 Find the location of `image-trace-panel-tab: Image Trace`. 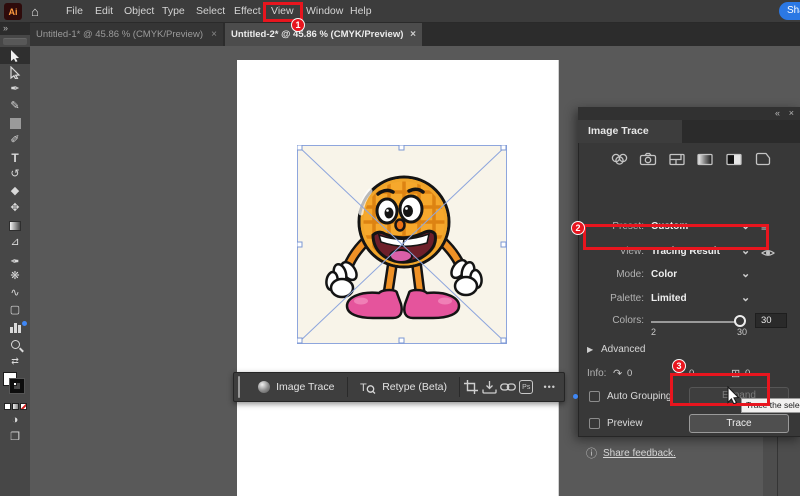

image-trace-panel-tab: Image Trace is located at coordinates (630, 131).